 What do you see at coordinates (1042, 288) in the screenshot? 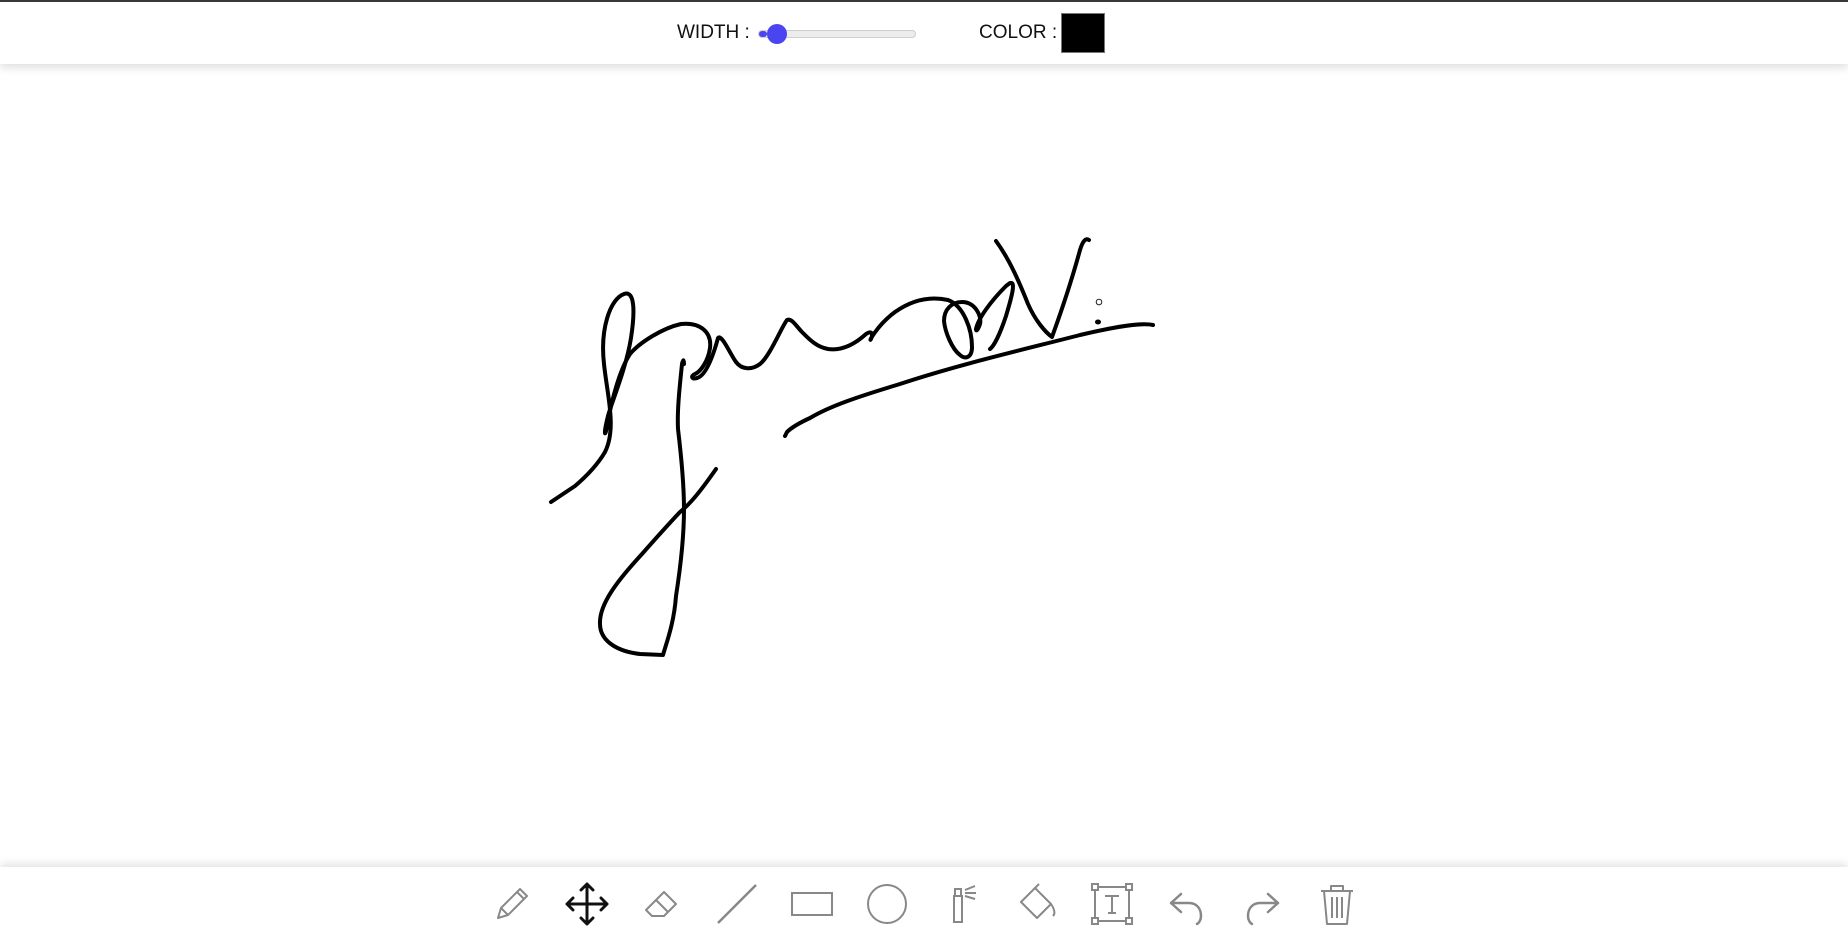
I see `drawn-stroke-v` at bounding box center [1042, 288].